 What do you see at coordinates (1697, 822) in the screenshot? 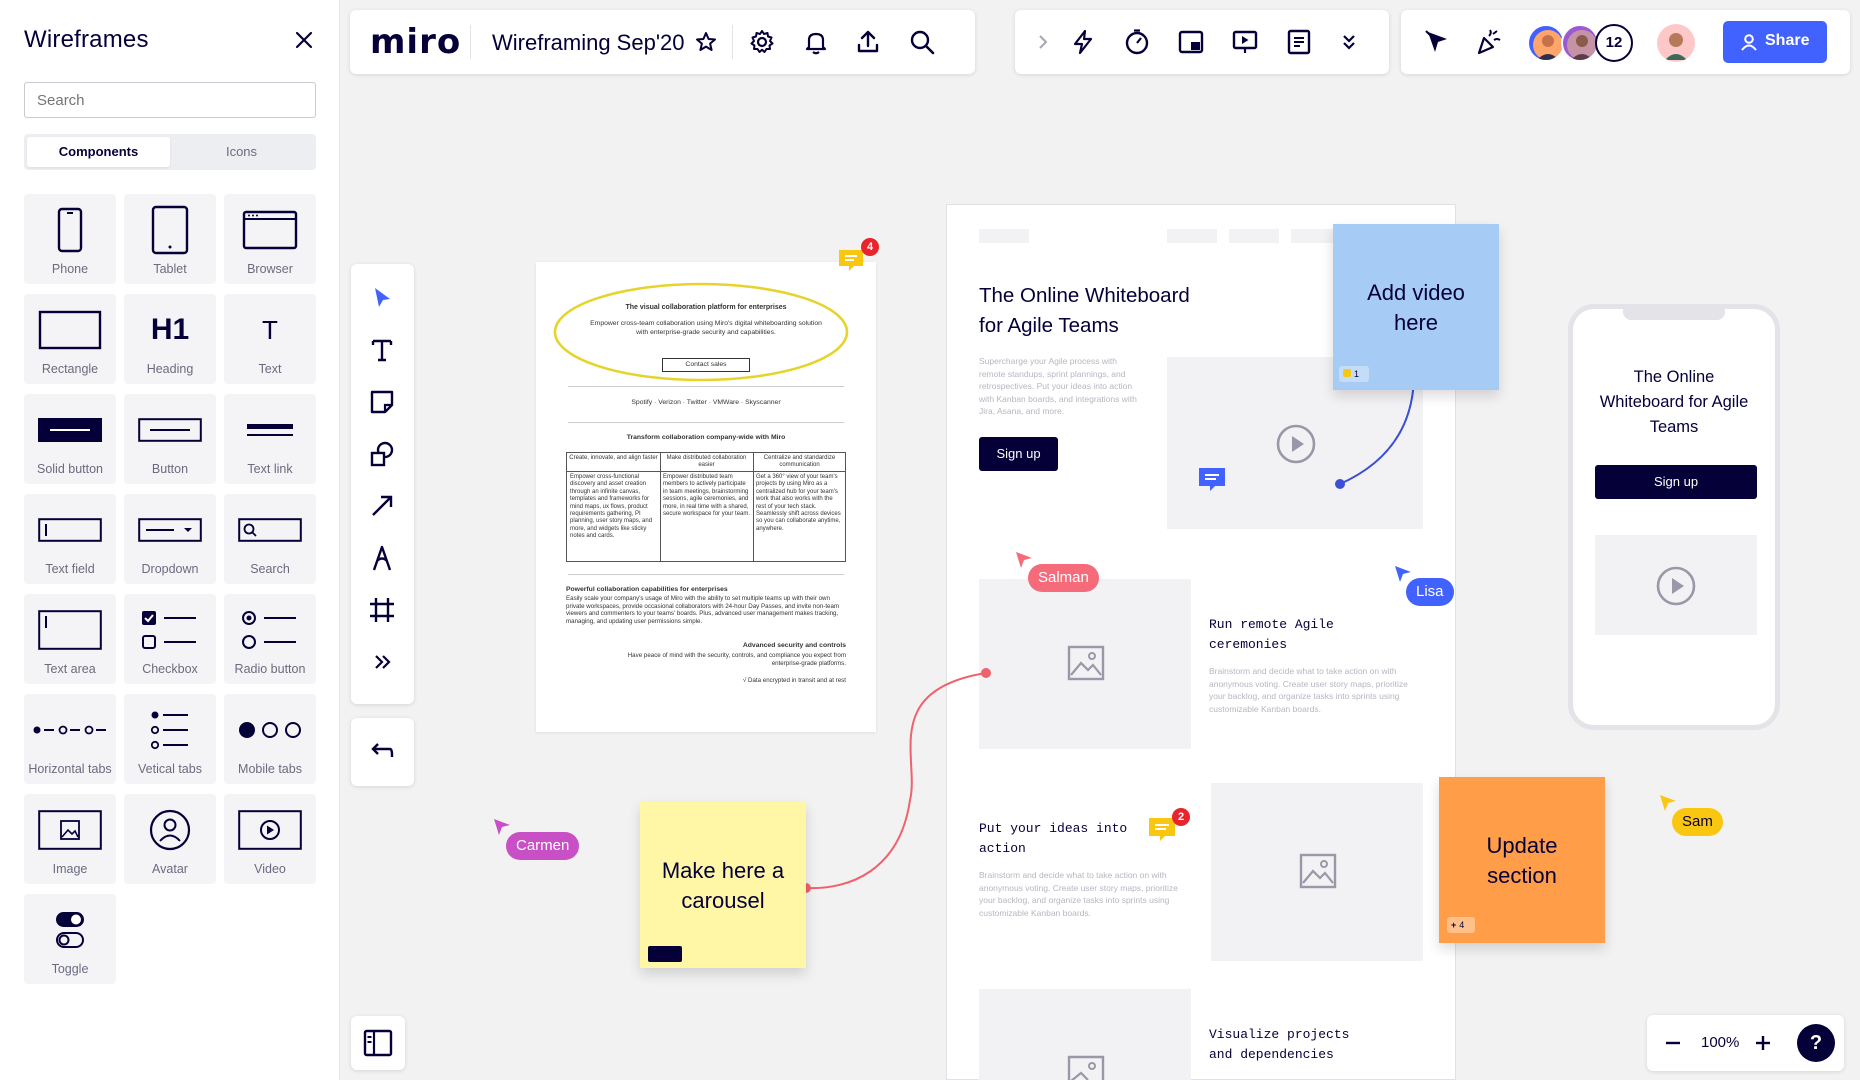
I see `cursor-label-sam: Sam` at bounding box center [1697, 822].